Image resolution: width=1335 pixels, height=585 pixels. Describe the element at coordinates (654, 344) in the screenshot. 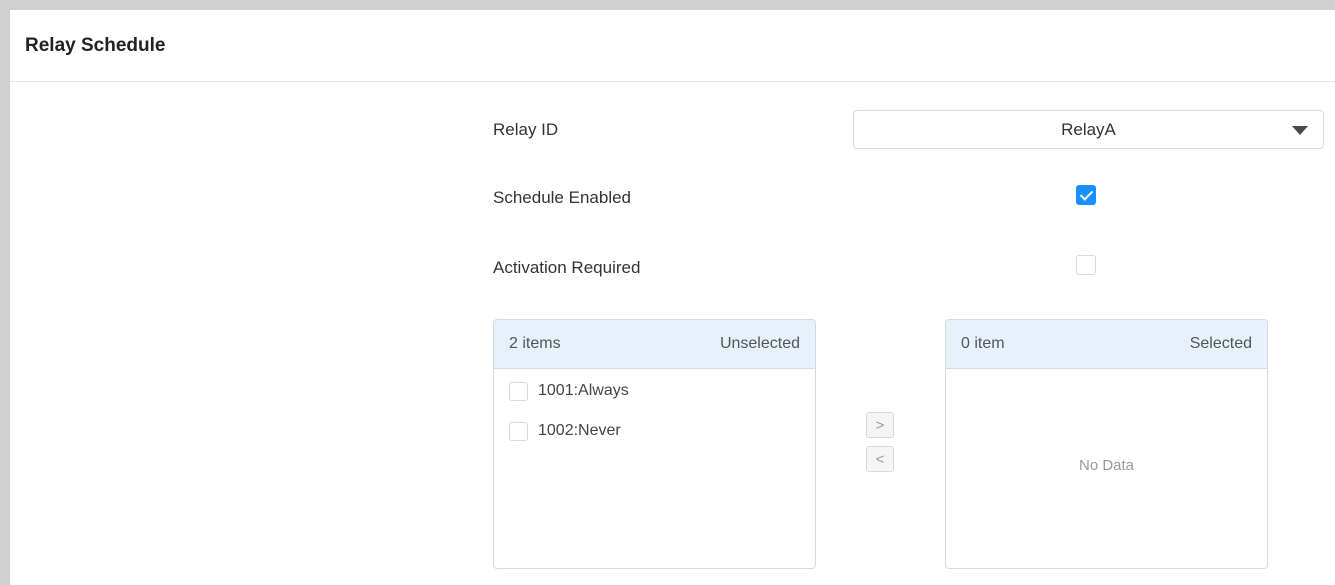

I see `transfer-source-header: 2 items Unselected` at that location.